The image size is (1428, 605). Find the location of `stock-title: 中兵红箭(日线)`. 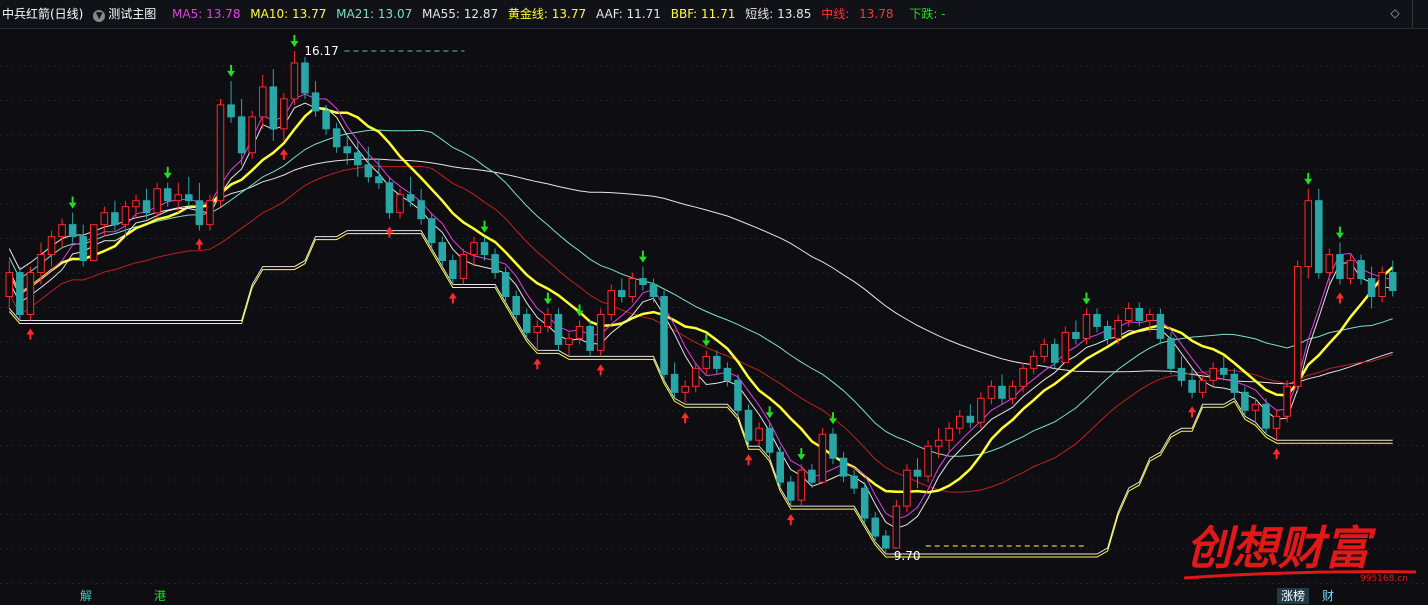

stock-title: 中兵红箭(日线) is located at coordinates (42, 14).